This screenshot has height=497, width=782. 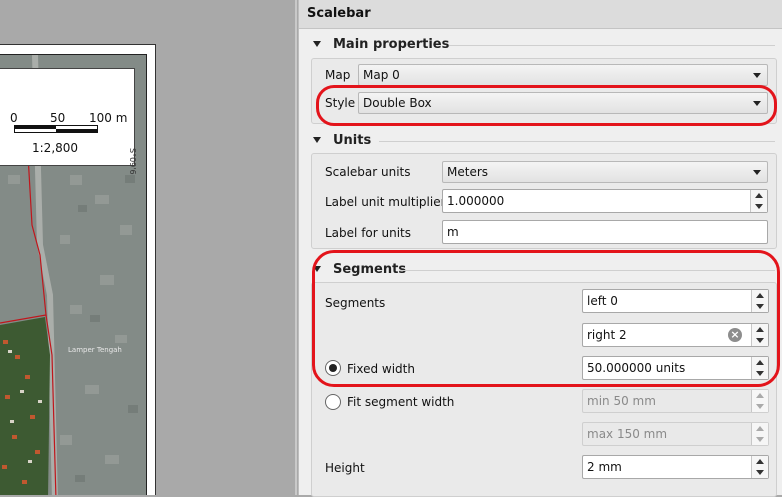 I want to click on panel-title-bar: Scalebar, so click(x=540, y=14).